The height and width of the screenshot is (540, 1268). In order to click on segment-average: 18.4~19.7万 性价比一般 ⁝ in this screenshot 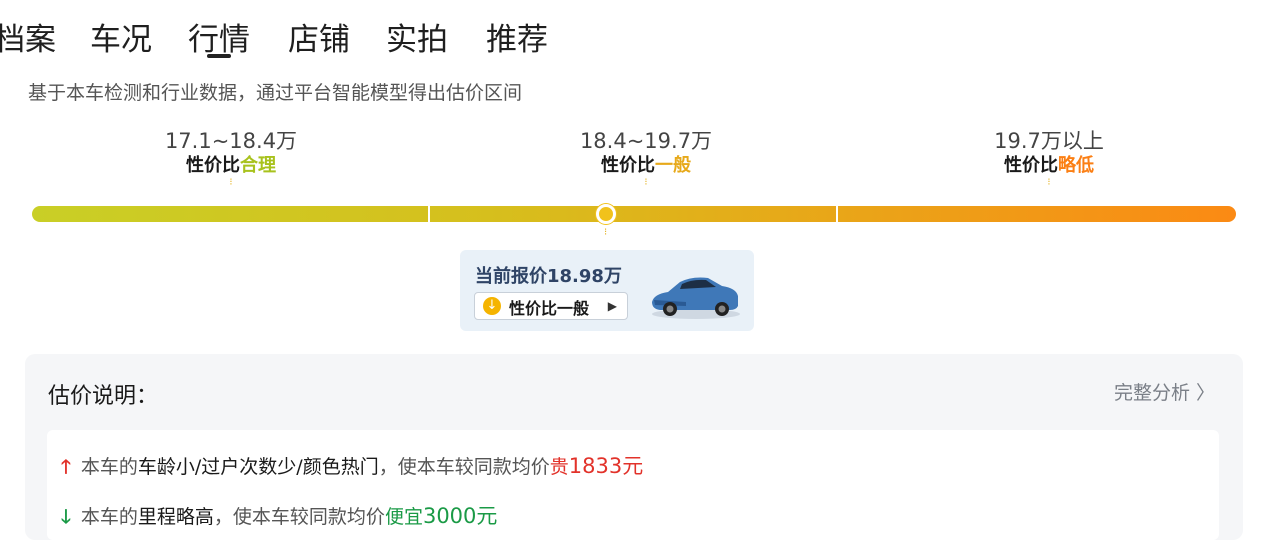, I will do `click(646, 158)`.